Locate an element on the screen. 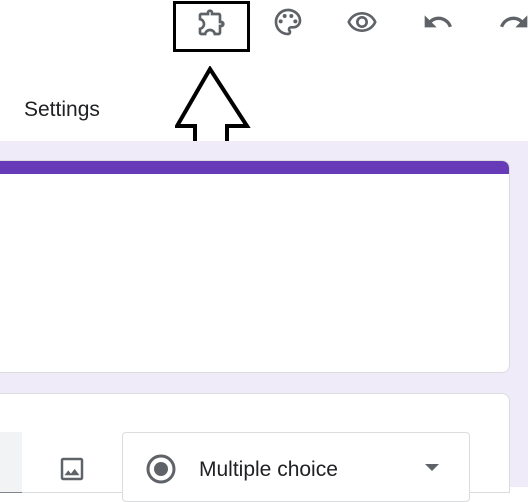  add-image-button is located at coordinates (72, 469).